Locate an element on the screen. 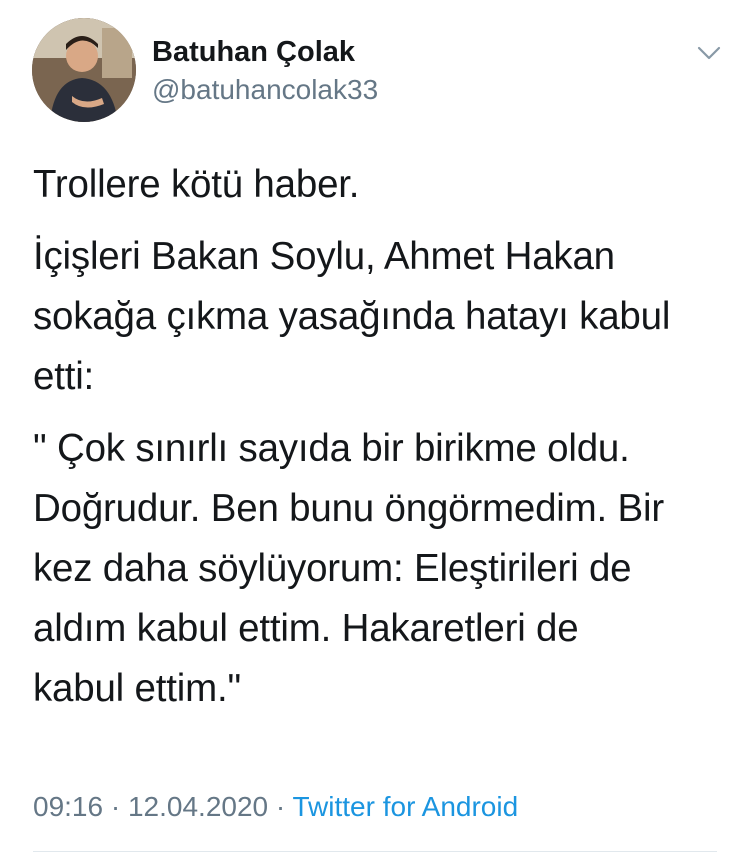 The image size is (750, 861). display-name: Batuhan Çolak is located at coordinates (253, 52).